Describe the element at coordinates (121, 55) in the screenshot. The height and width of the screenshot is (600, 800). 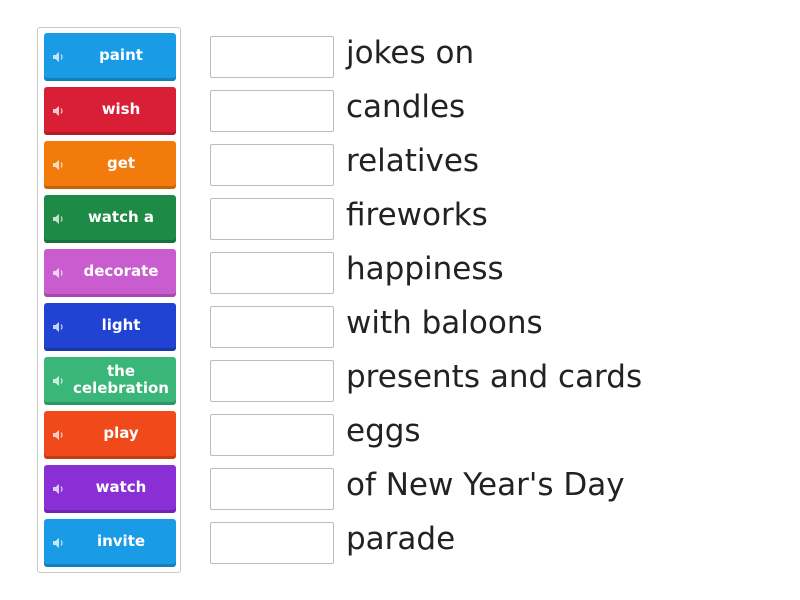
I see `word-tile-label: paint` at that location.